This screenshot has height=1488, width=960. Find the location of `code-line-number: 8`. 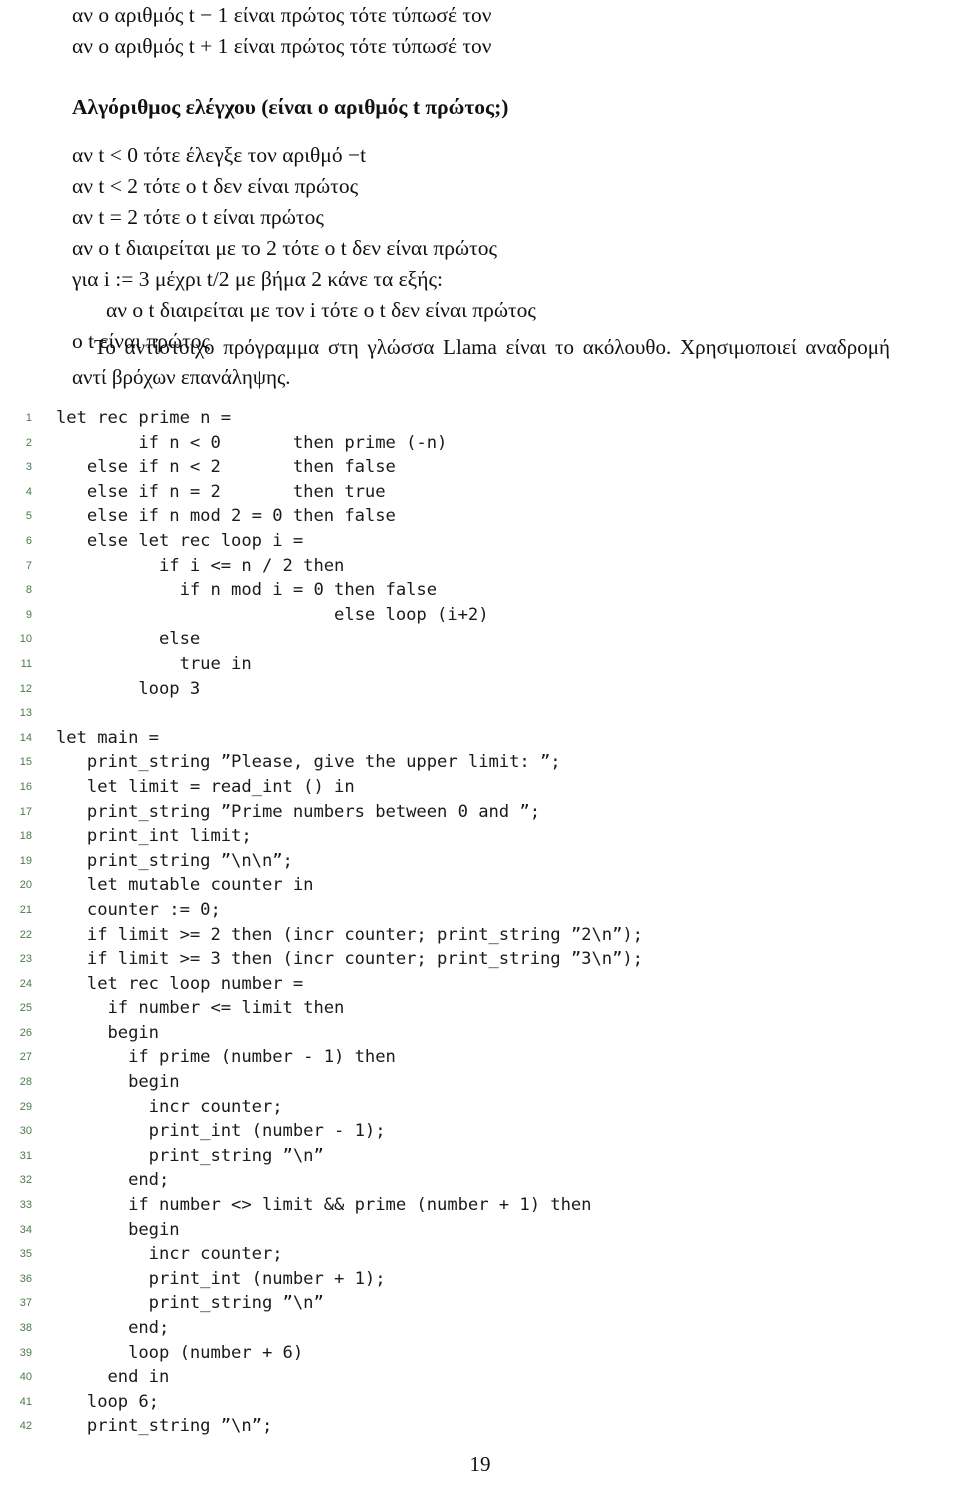

code-line-number: 8 is located at coordinates (28, 590).